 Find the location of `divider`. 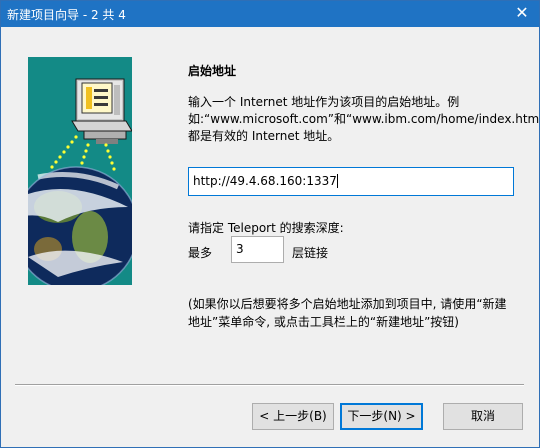

divider is located at coordinates (269, 385).